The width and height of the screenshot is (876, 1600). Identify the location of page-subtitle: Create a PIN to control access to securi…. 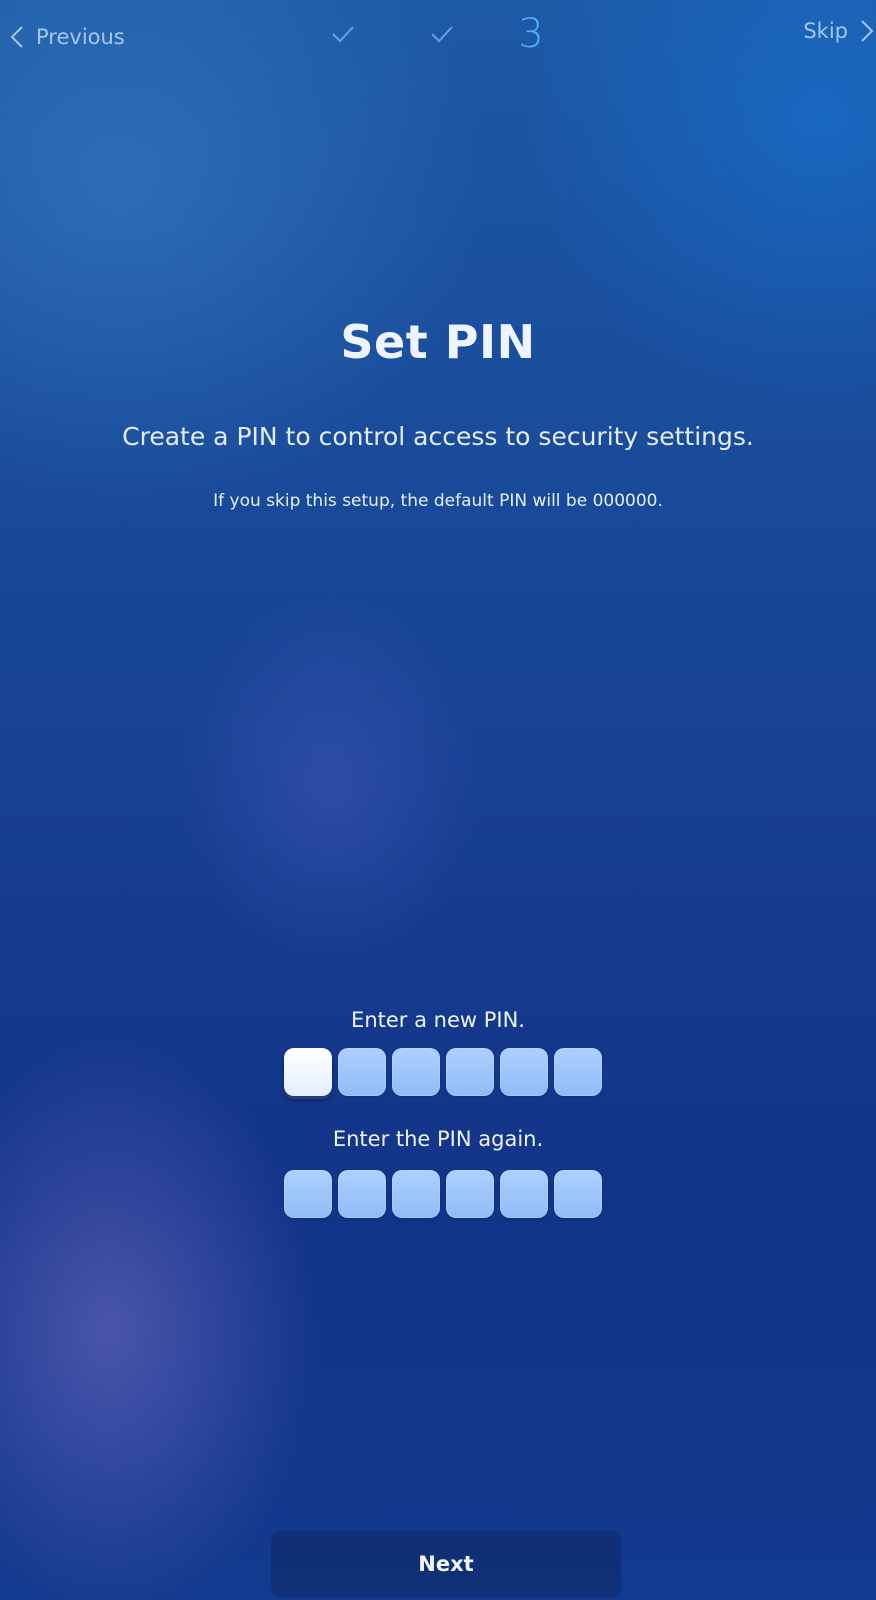
(438, 436).